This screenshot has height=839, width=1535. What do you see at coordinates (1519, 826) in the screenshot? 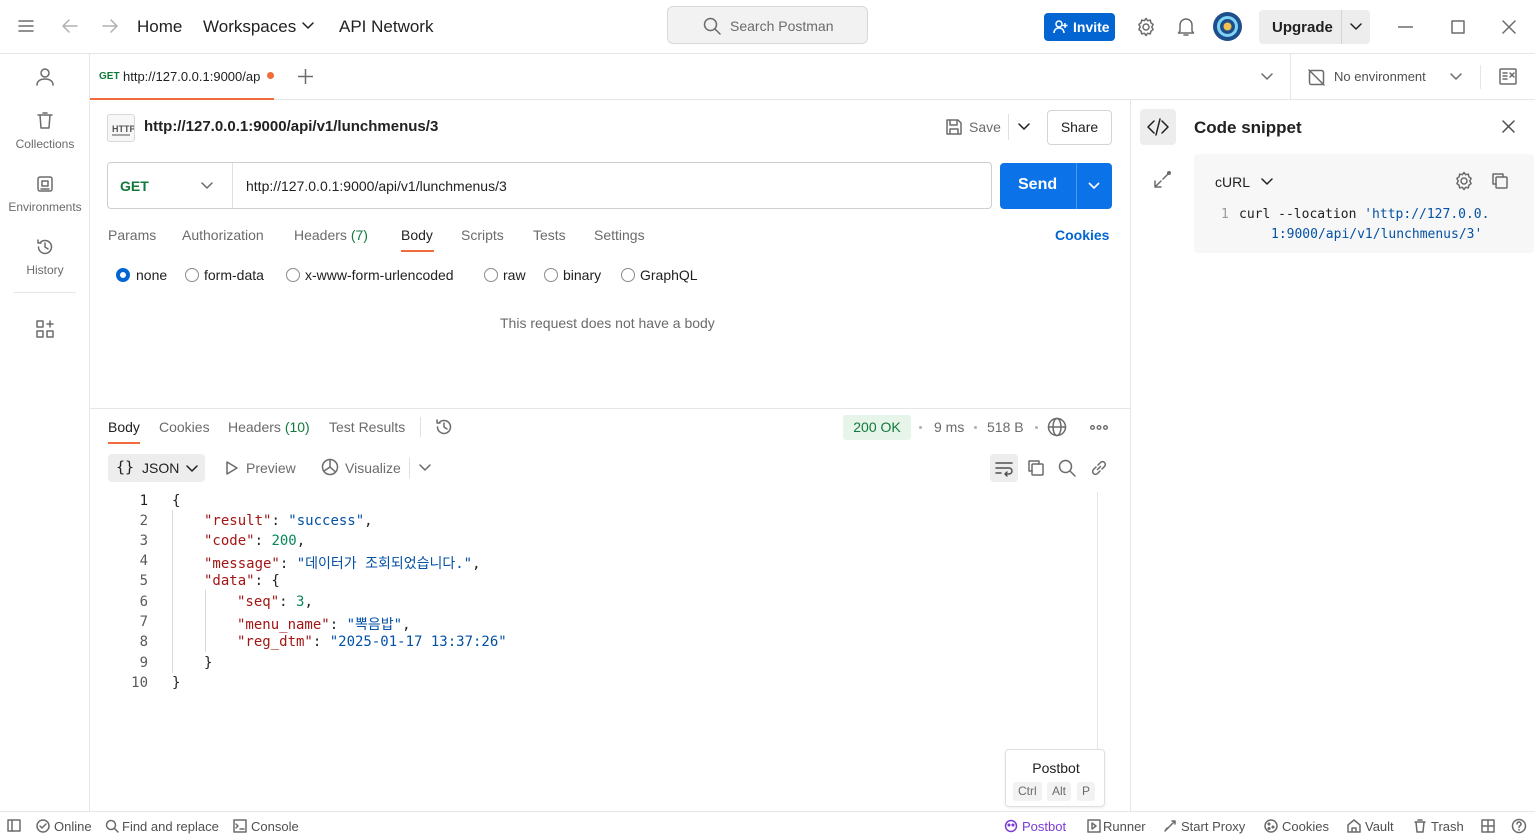
I see `help-icon` at bounding box center [1519, 826].